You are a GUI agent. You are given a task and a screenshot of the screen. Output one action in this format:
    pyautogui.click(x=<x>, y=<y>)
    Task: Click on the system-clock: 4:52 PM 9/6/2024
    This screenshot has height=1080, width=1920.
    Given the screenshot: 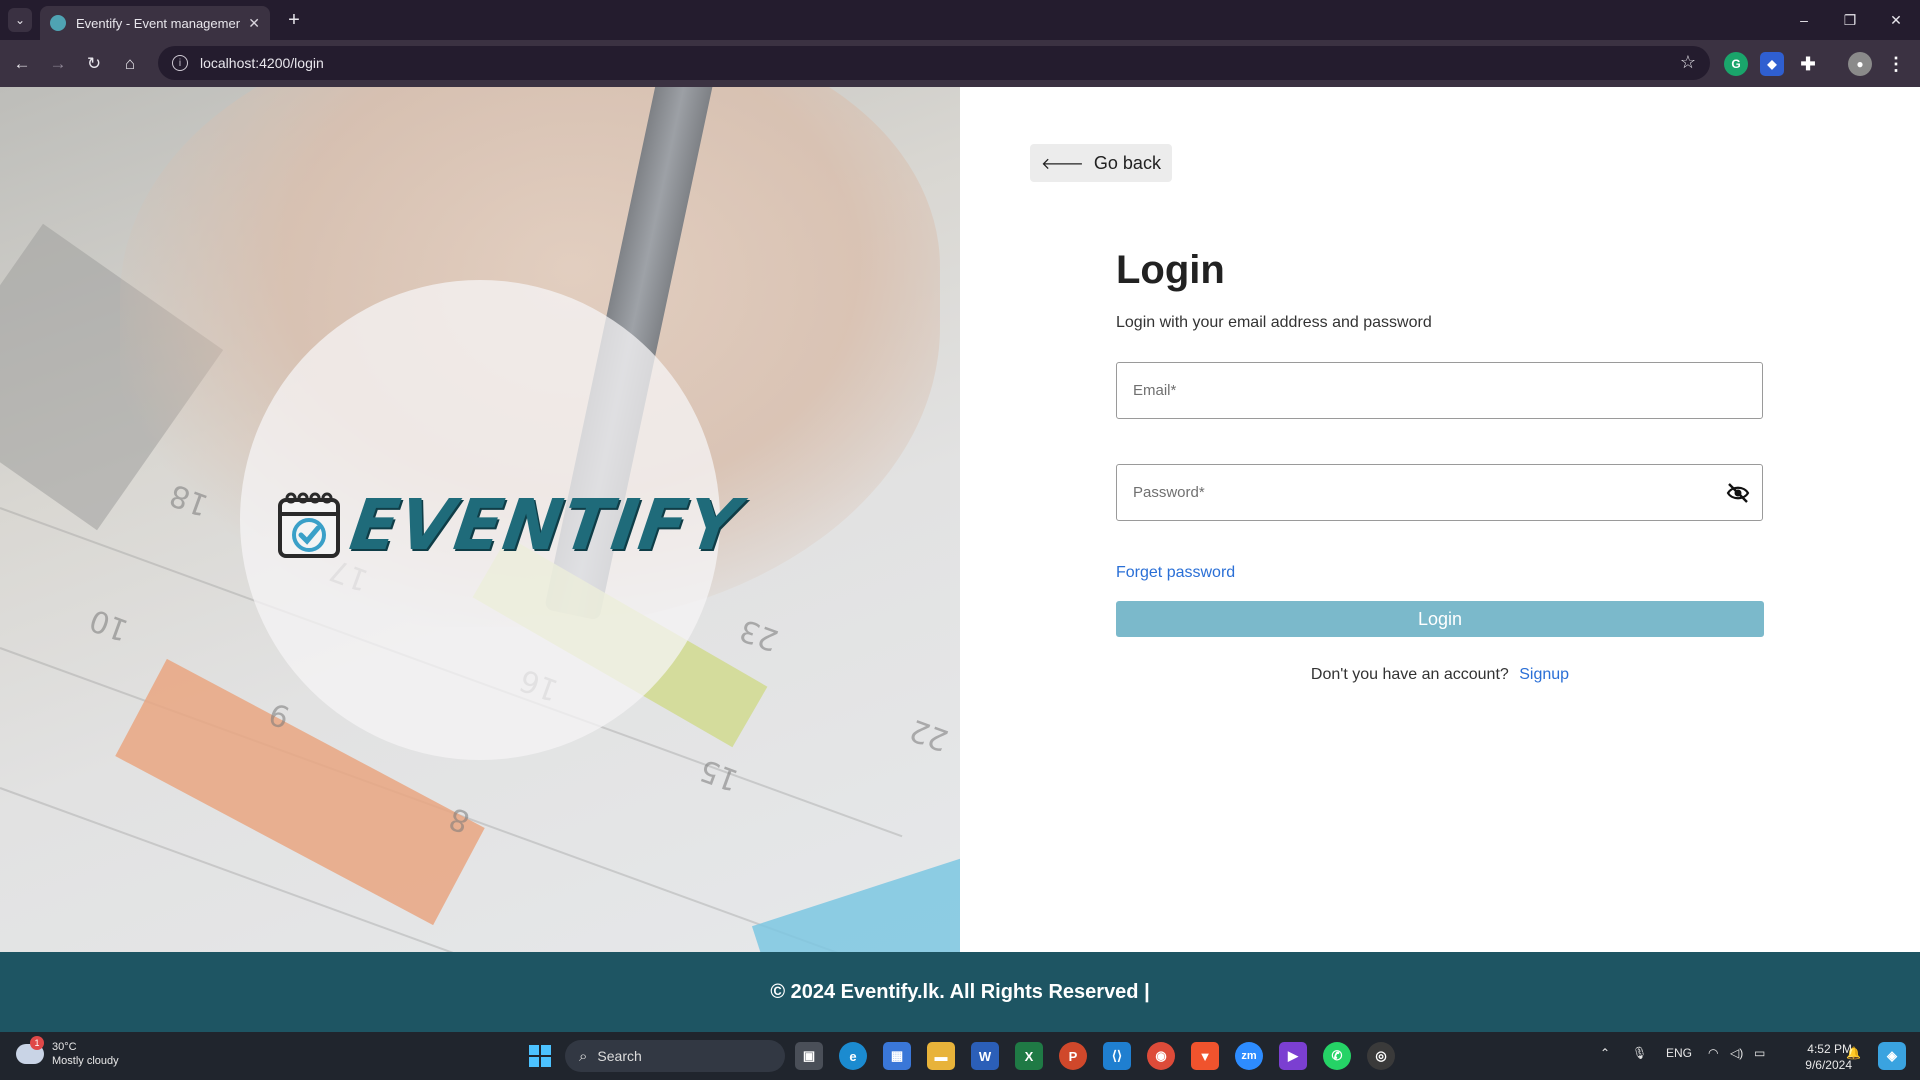 What is the action you would take?
    pyautogui.click(x=1828, y=1057)
    